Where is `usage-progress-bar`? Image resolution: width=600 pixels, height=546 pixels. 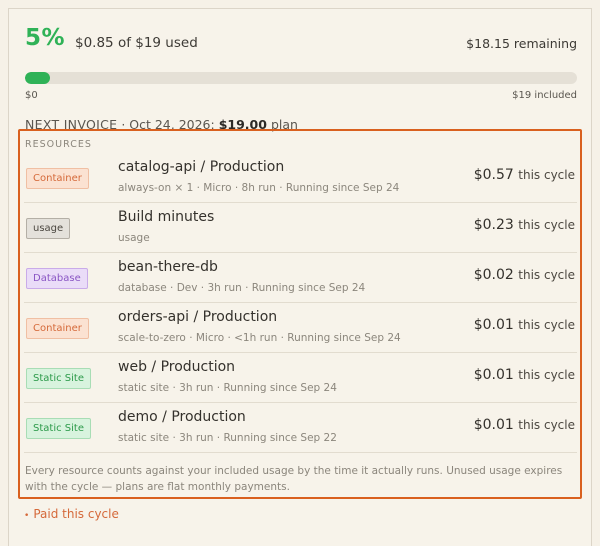 usage-progress-bar is located at coordinates (301, 78).